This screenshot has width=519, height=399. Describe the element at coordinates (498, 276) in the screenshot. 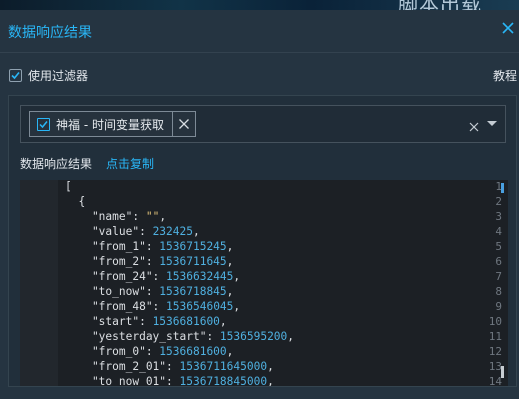

I see `line-number: 7` at that location.